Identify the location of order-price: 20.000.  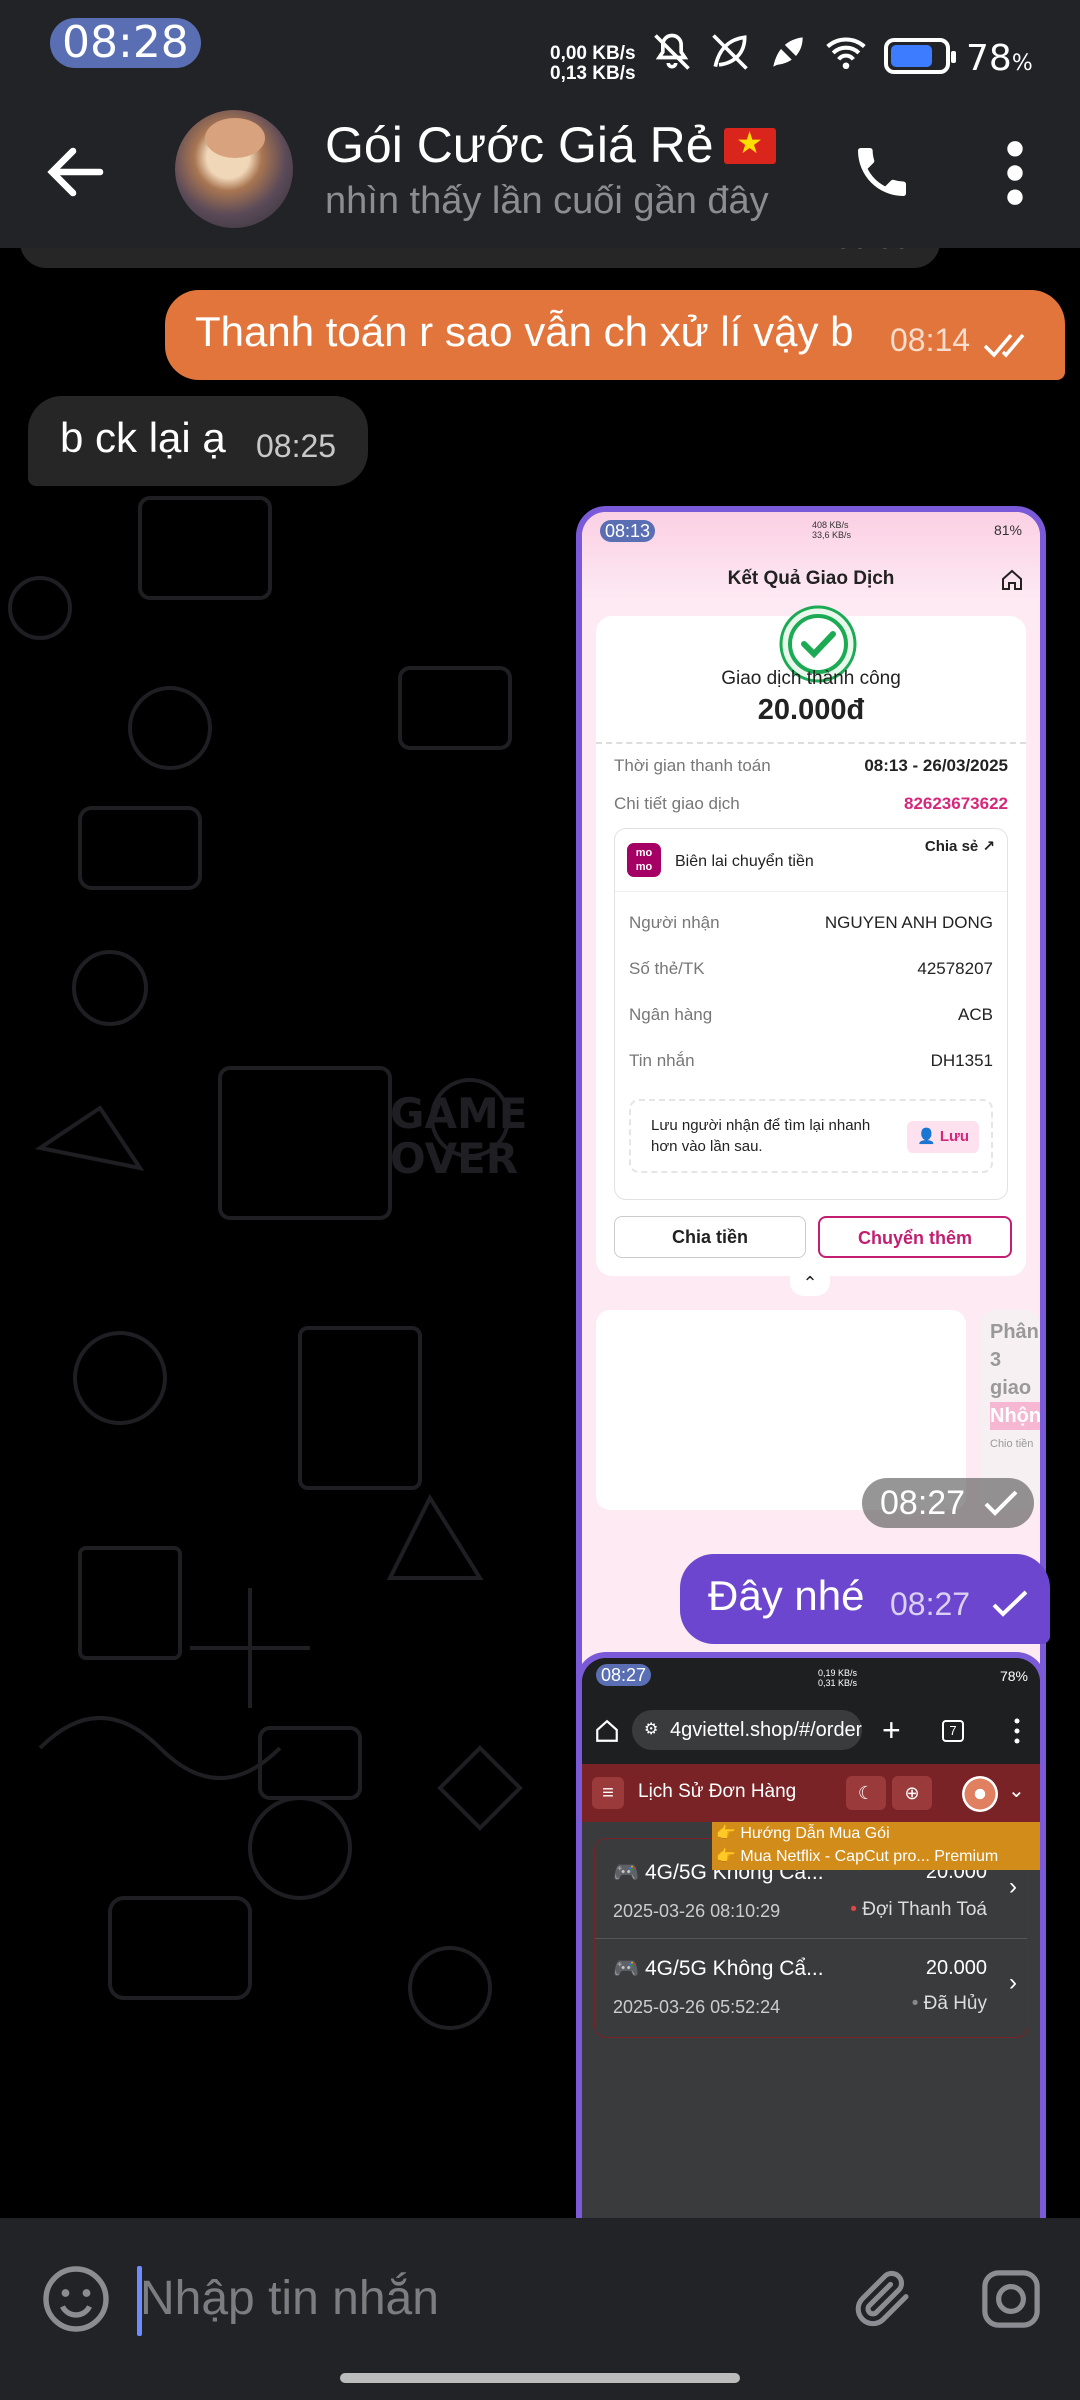
(956, 1968).